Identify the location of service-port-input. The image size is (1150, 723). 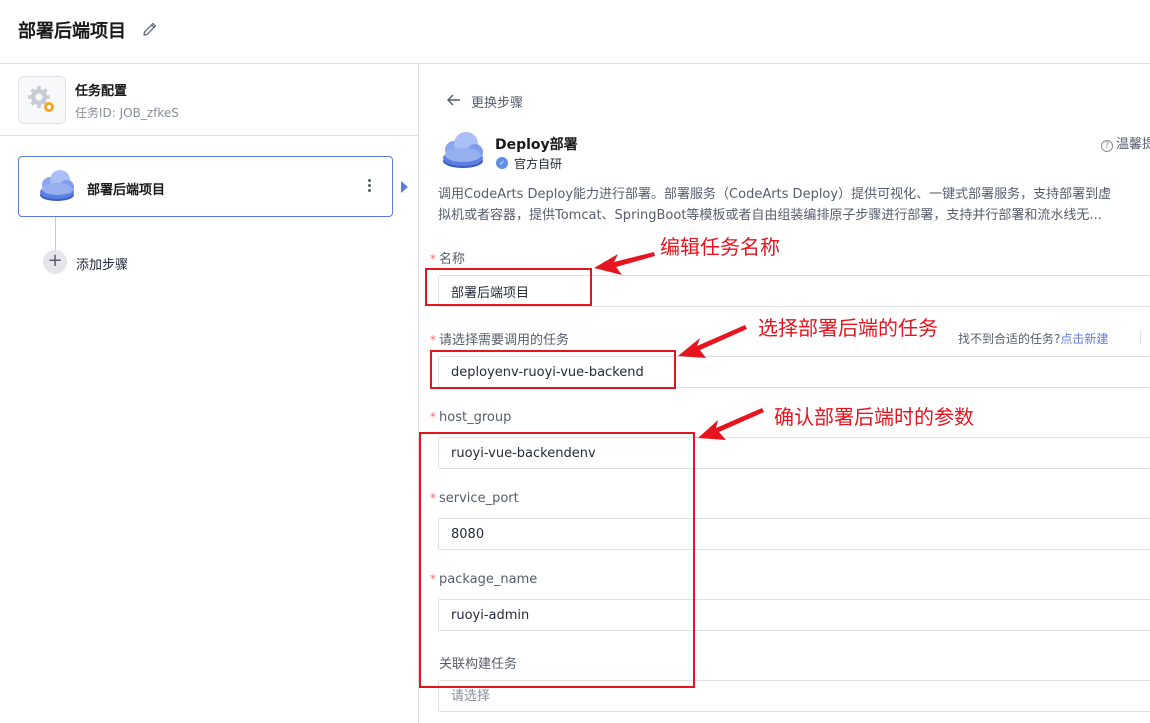
(794, 534).